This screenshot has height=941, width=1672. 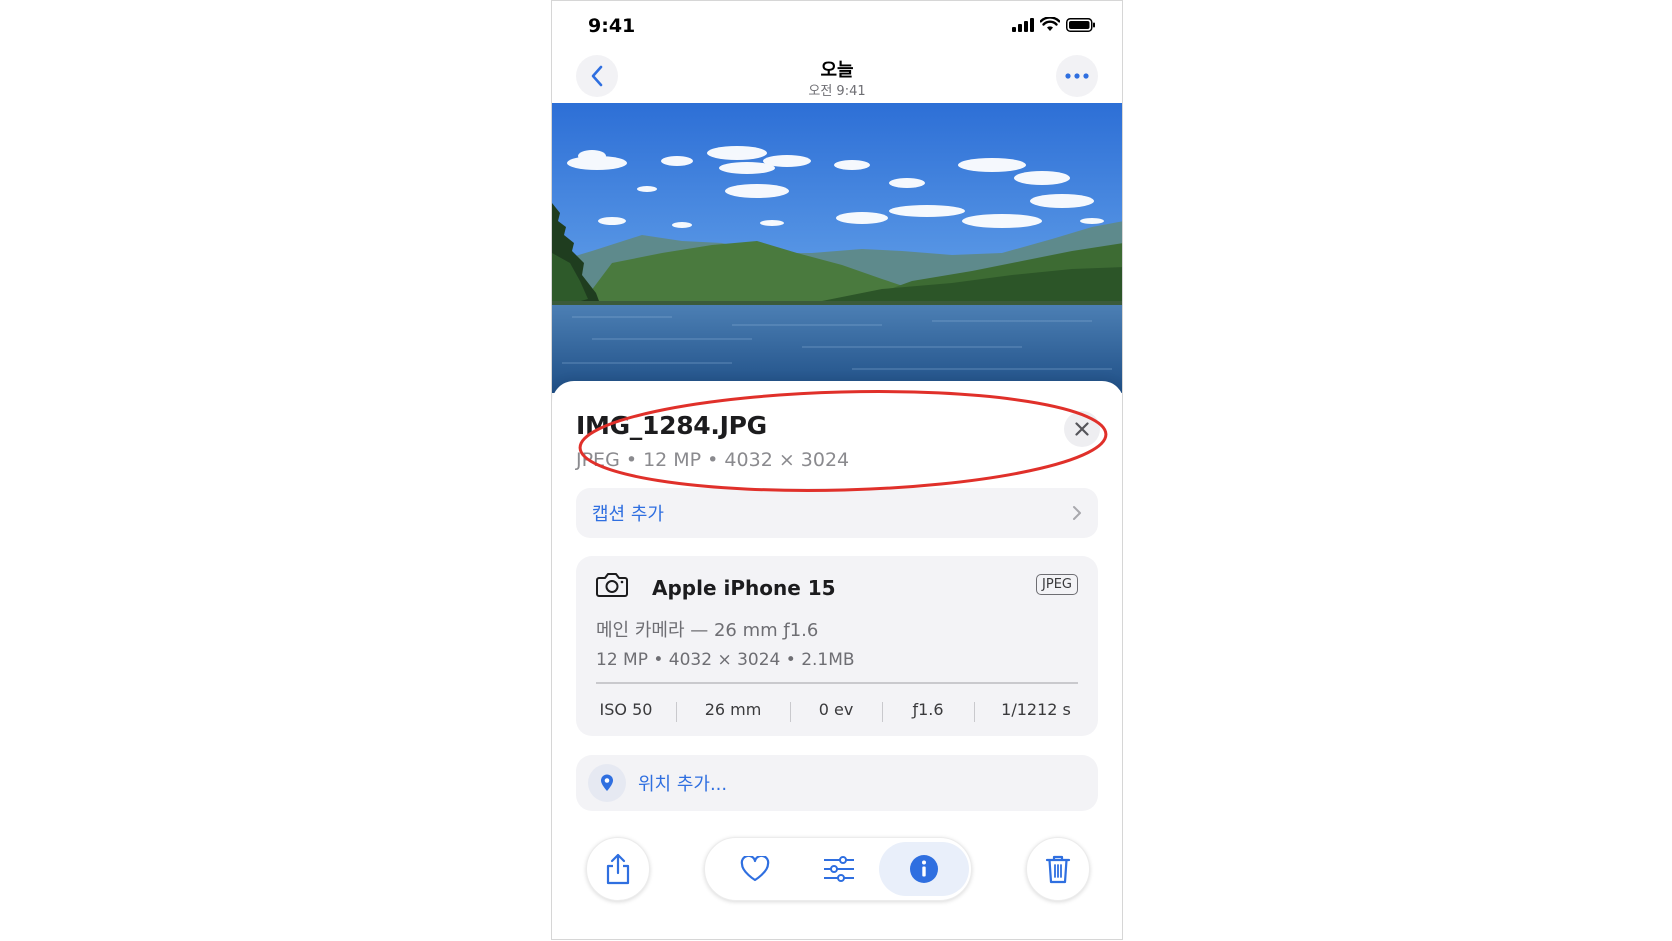 I want to click on camera-model: Apple iPhone 15, so click(x=744, y=588).